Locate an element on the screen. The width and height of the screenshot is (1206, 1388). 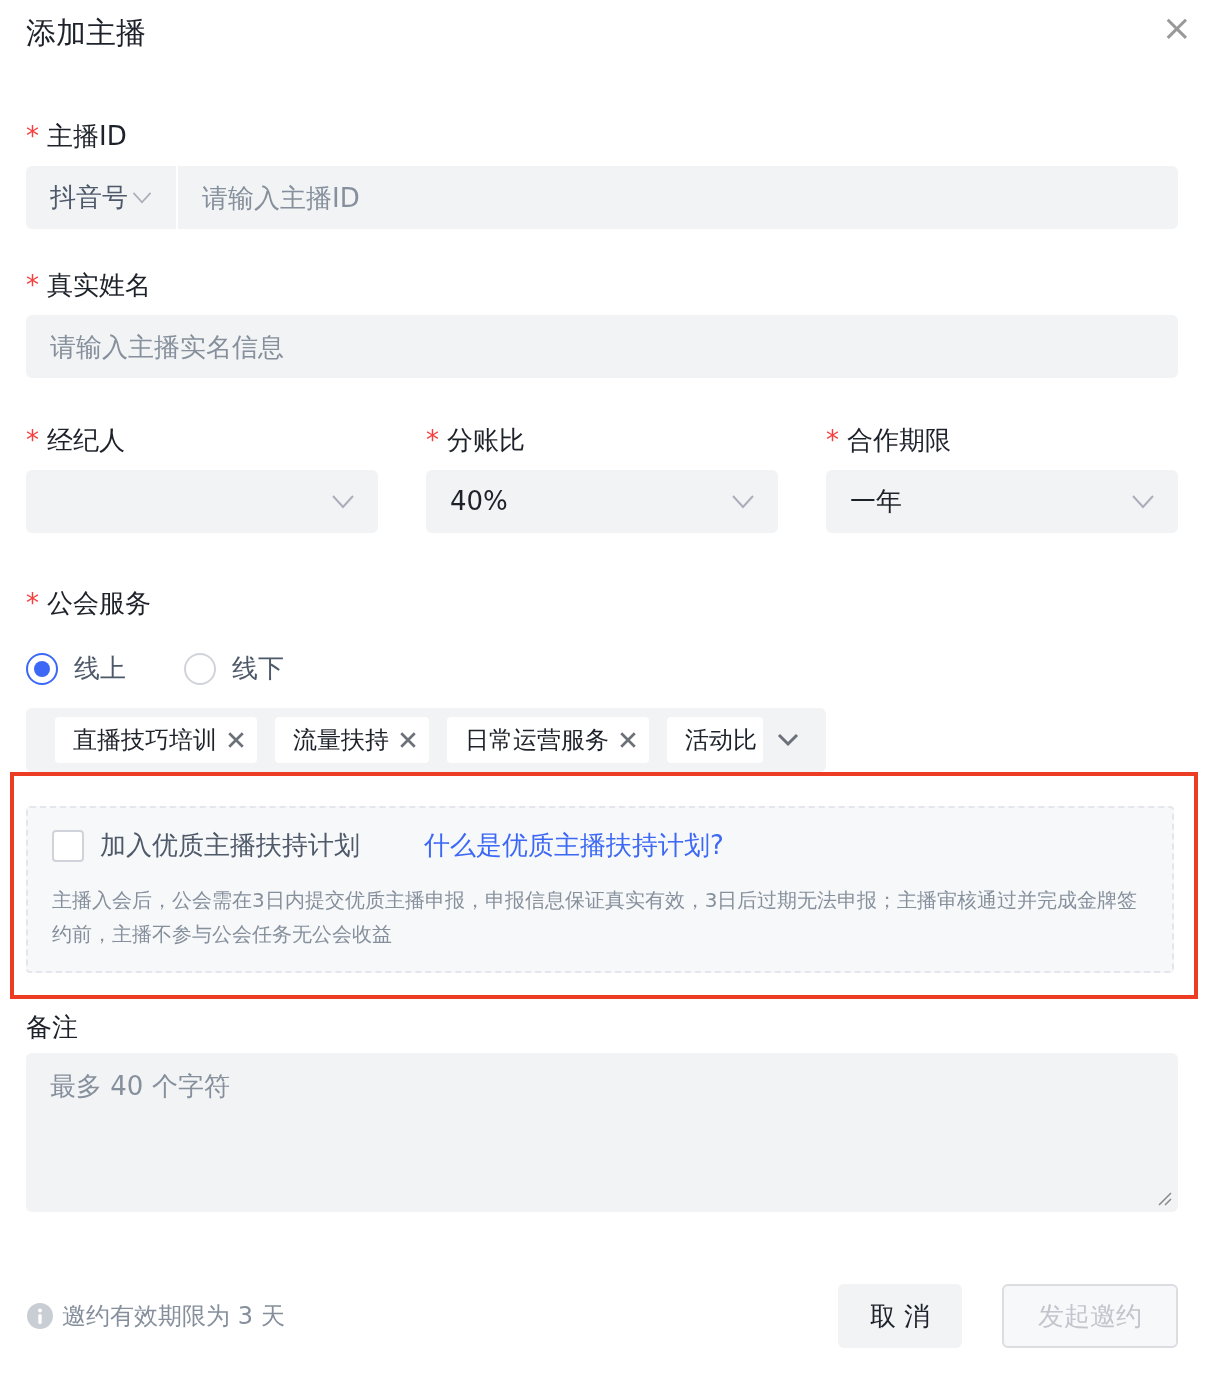
tag-select: 直播技巧培训 流量扶持 日常运营服务 活动比 is located at coordinates (426, 740).